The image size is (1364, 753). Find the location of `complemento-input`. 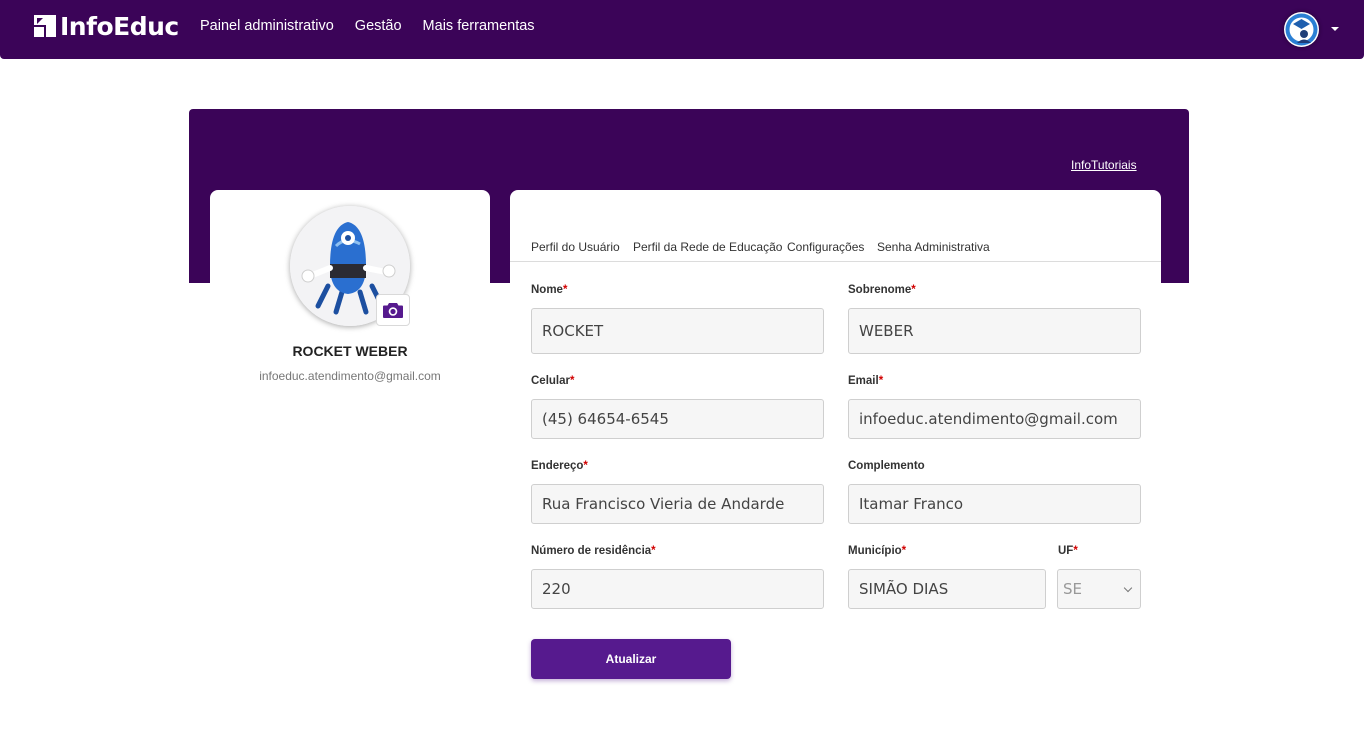

complemento-input is located at coordinates (994, 504).